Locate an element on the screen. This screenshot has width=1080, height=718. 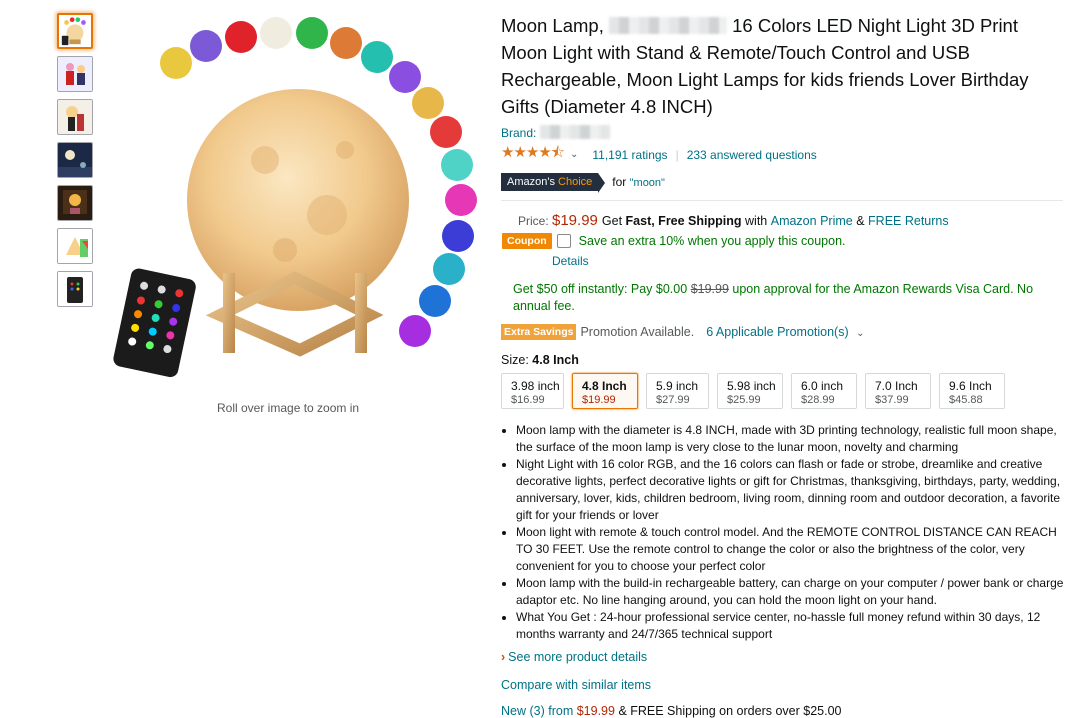
brand-link: Brand: is located at coordinates (784, 132).